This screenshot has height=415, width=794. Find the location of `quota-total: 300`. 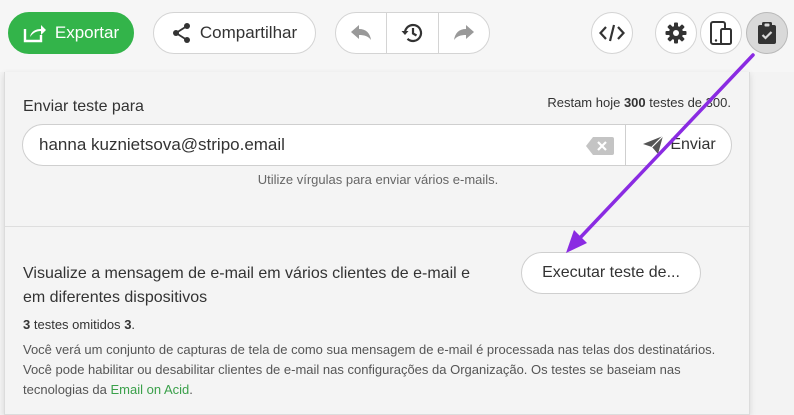

quota-total: 300 is located at coordinates (716, 102).